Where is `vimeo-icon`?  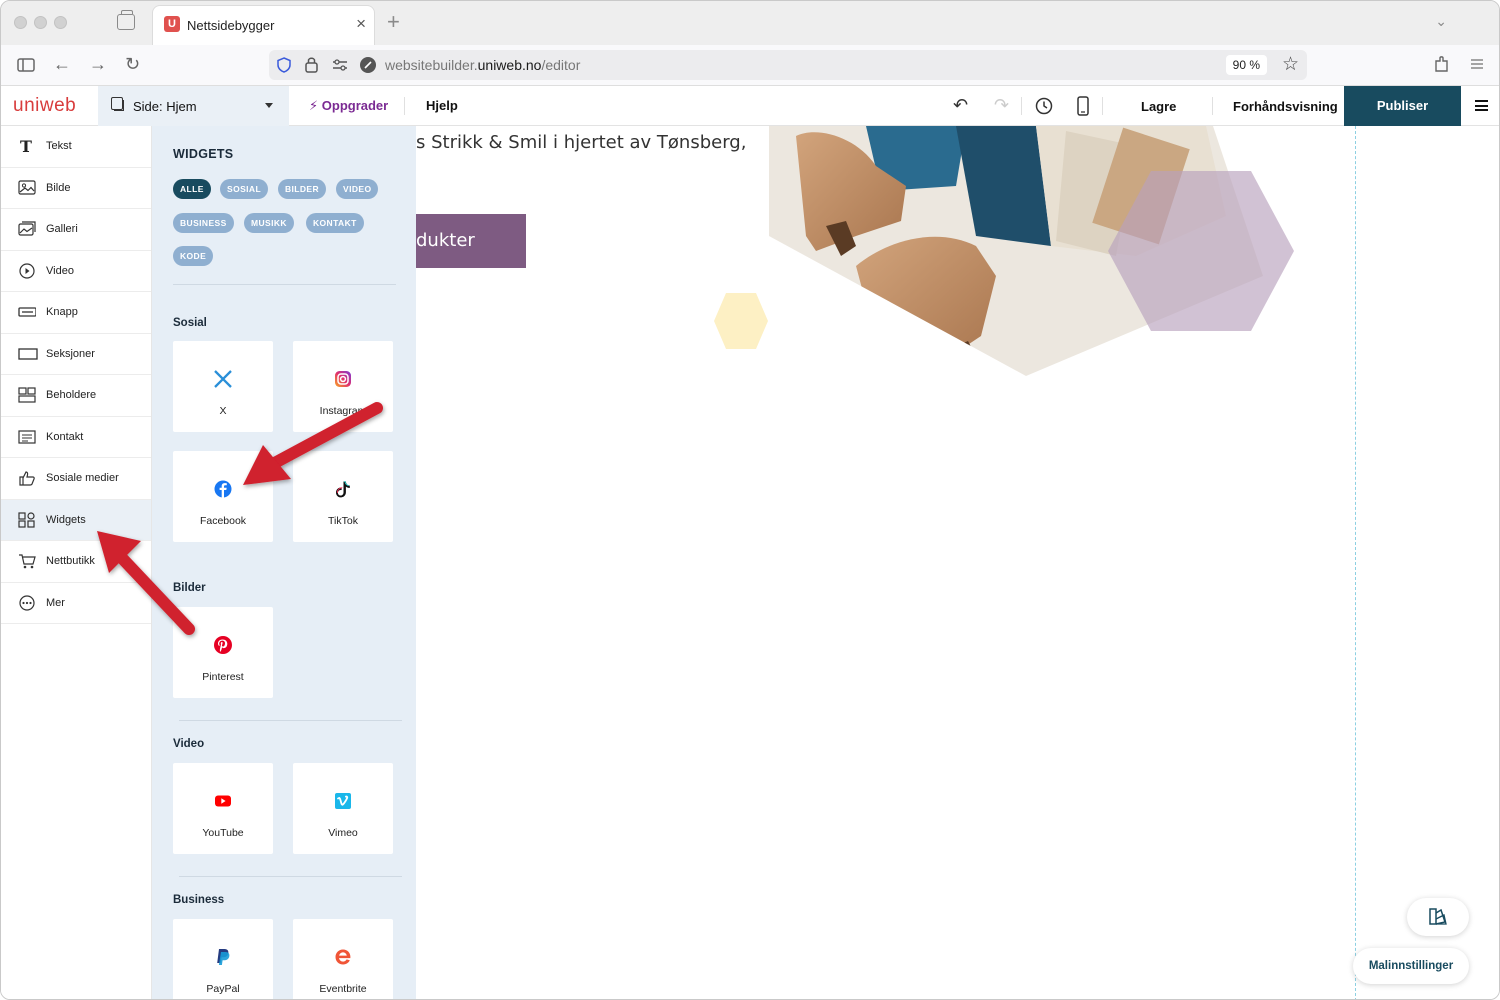
vimeo-icon is located at coordinates (343, 801).